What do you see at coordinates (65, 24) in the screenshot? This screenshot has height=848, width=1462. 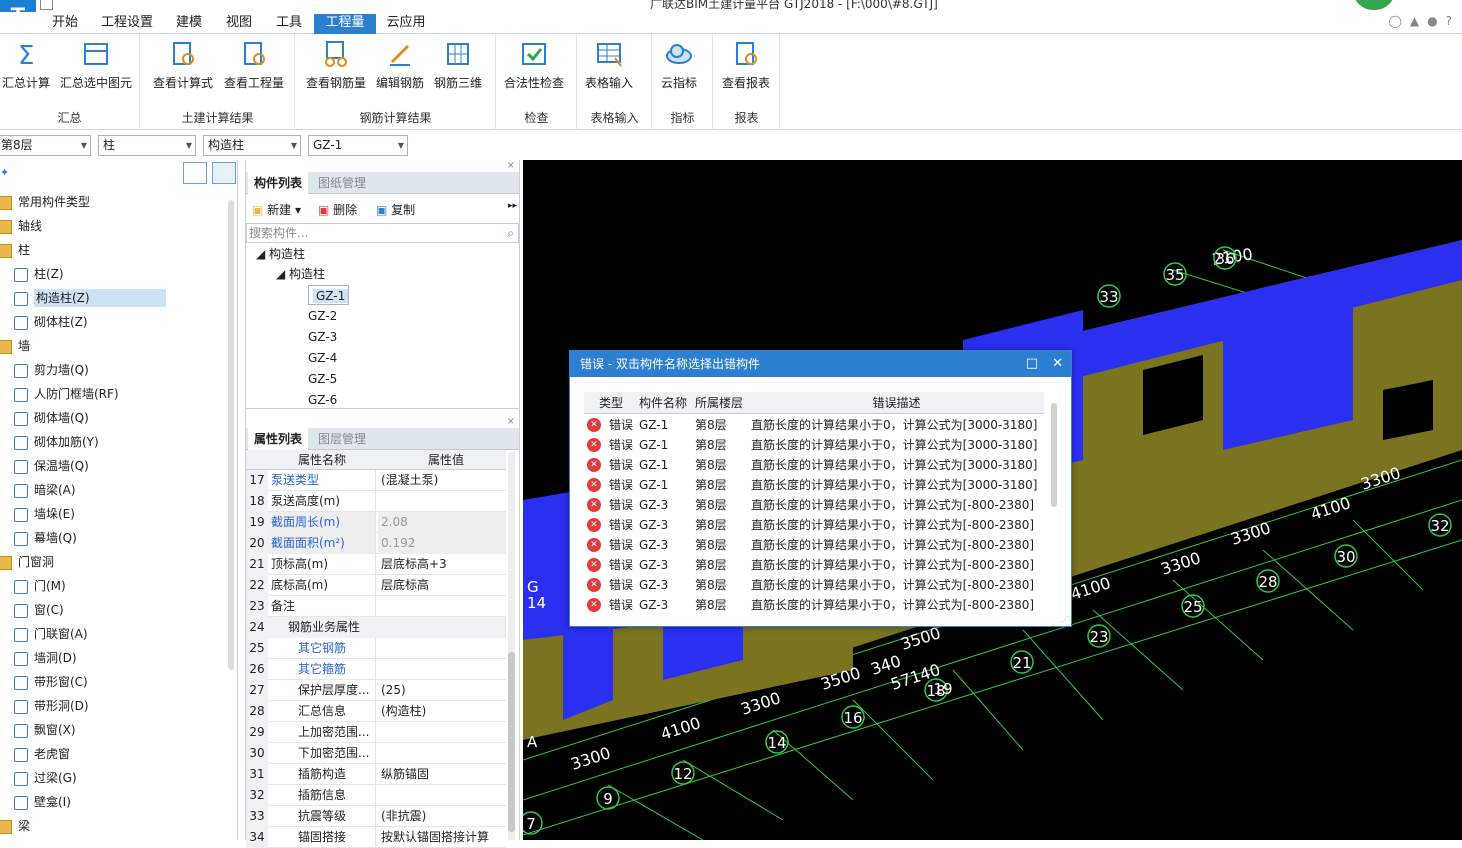 I see `tab-start: 开始` at bounding box center [65, 24].